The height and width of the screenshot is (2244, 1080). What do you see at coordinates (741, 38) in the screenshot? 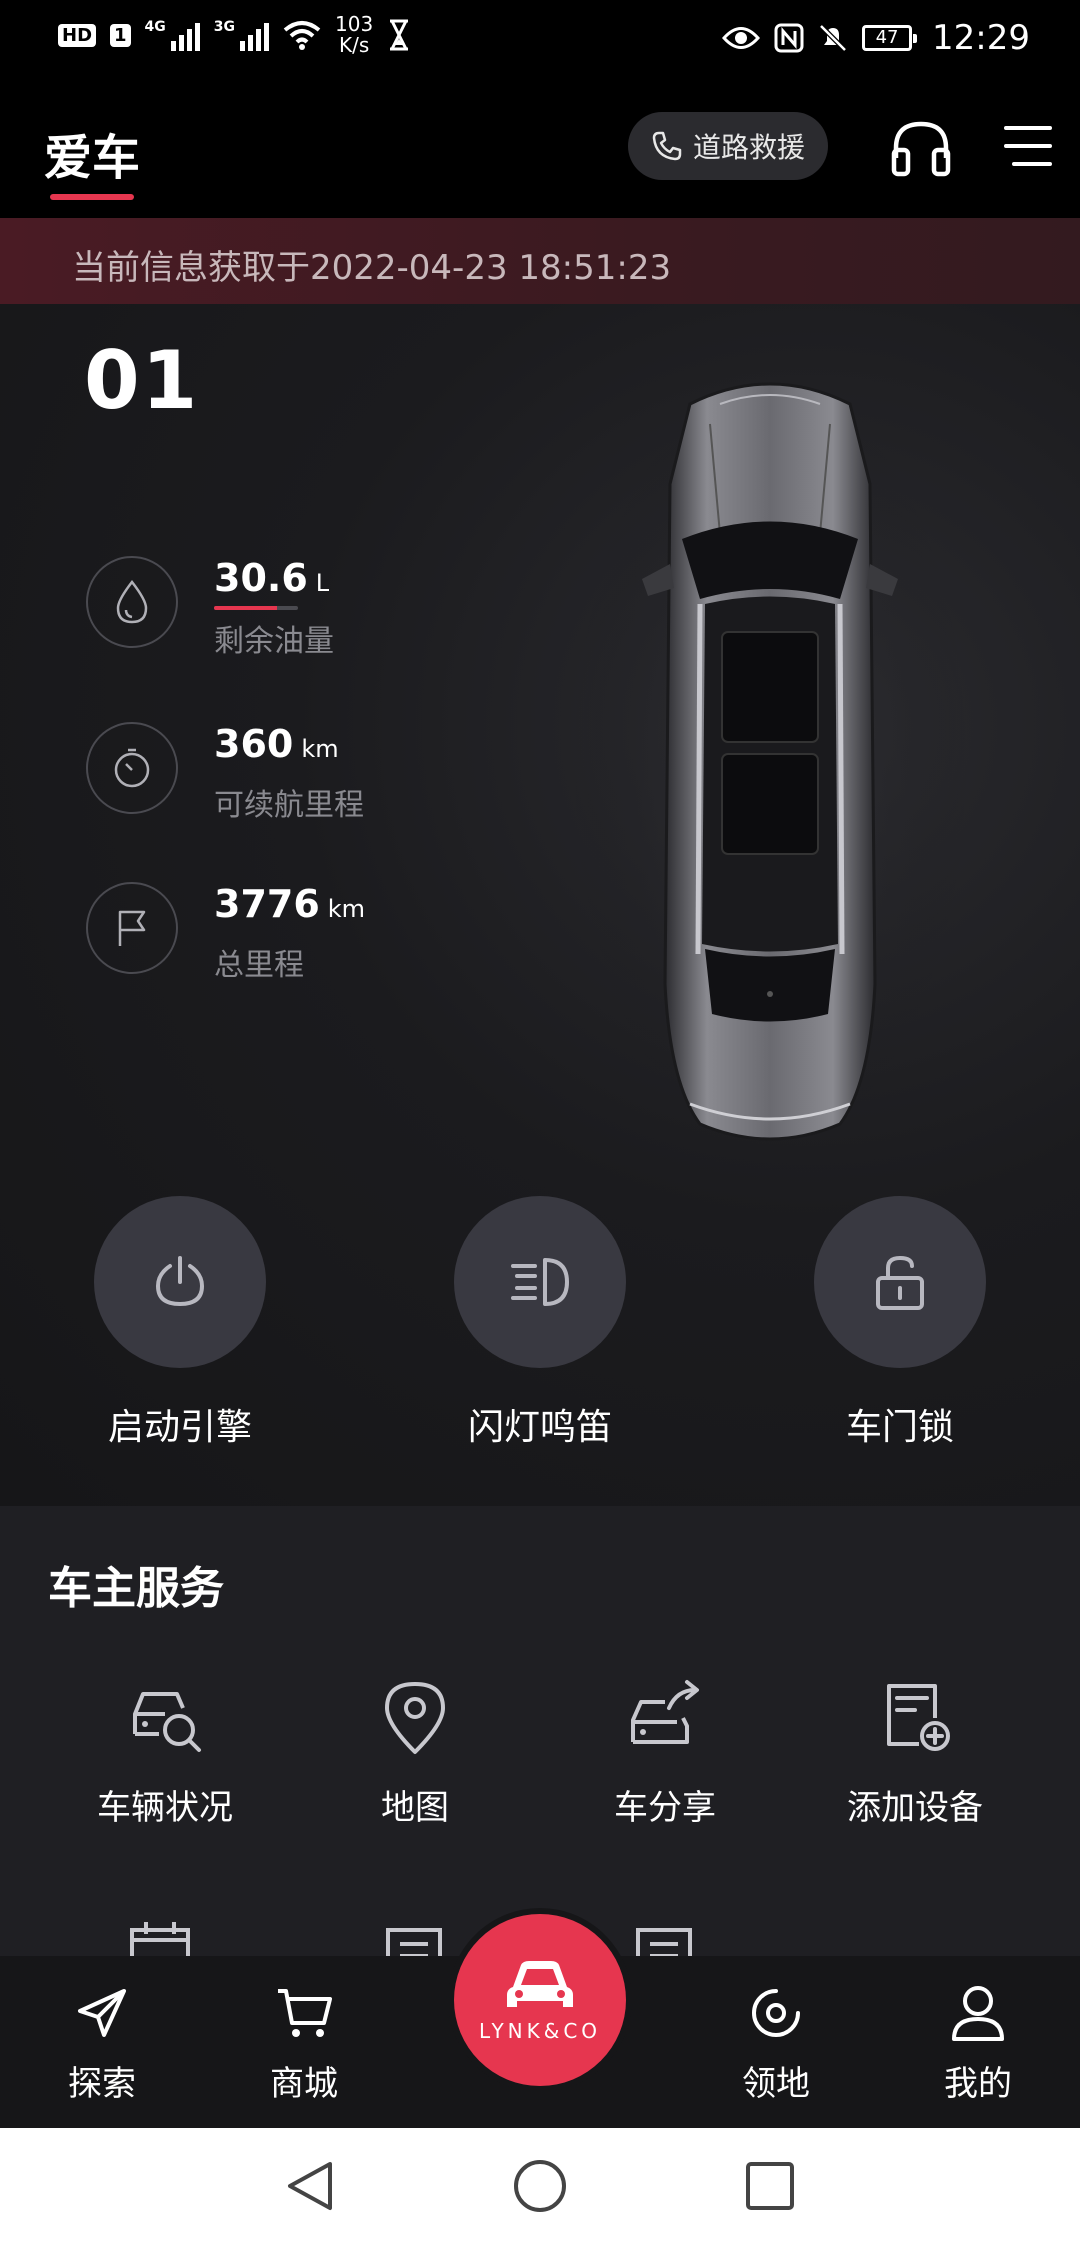
I see `eye-icon` at bounding box center [741, 38].